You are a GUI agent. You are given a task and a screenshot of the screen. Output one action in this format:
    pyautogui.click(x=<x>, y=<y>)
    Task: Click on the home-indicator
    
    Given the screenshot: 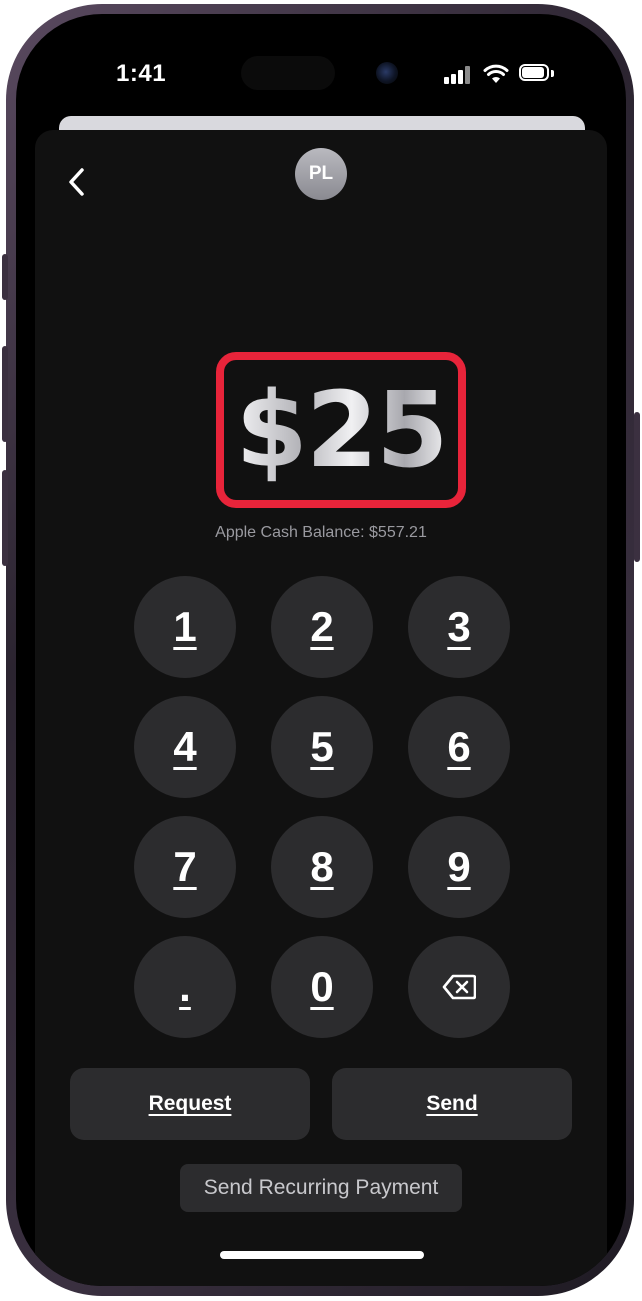 What is the action you would take?
    pyautogui.click(x=322, y=1255)
    